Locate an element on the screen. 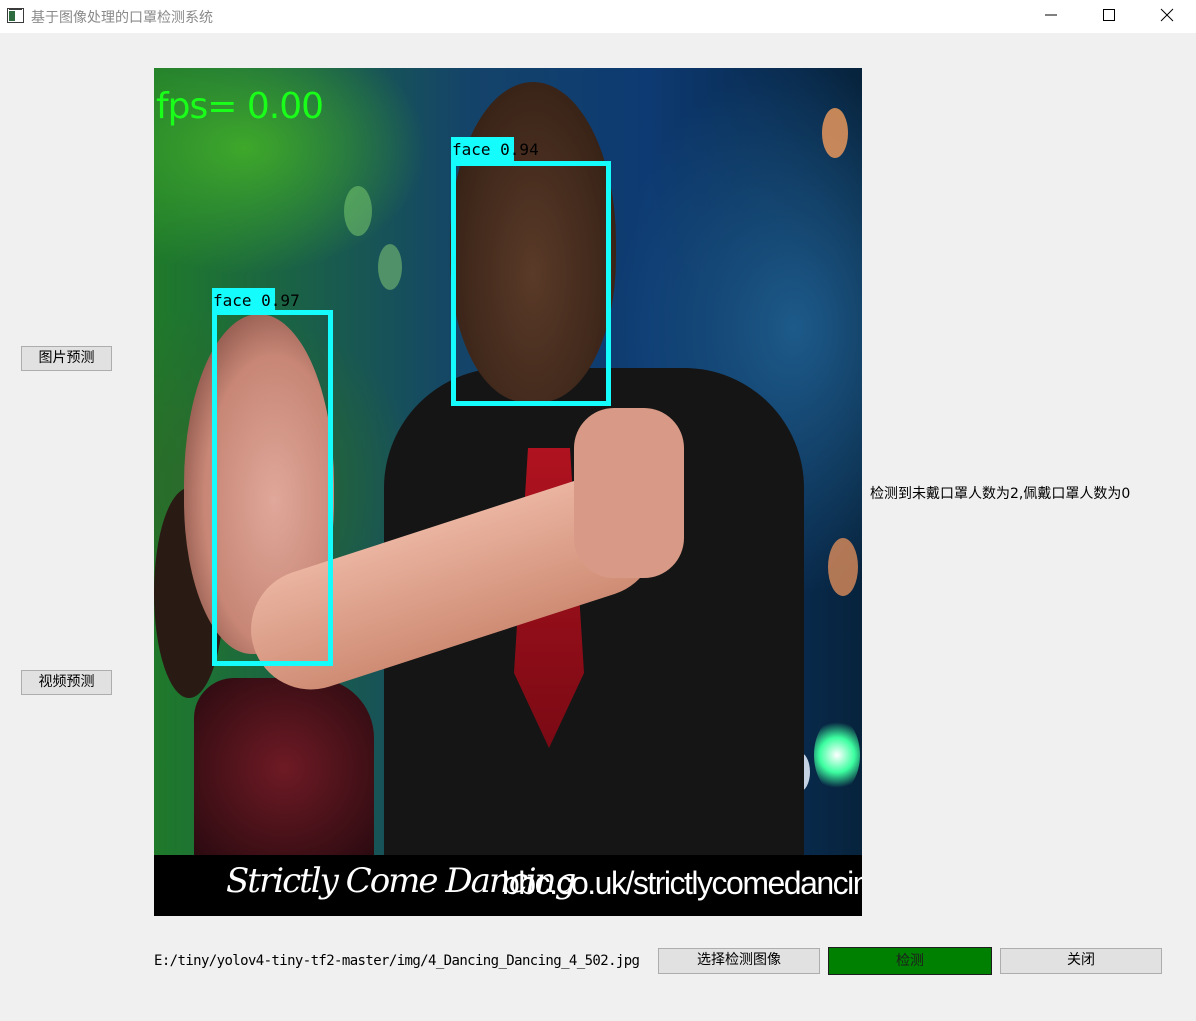 The image size is (1196, 1021). title-bar: 基于图像处理的口罩检测系统 is located at coordinates (598, 16).